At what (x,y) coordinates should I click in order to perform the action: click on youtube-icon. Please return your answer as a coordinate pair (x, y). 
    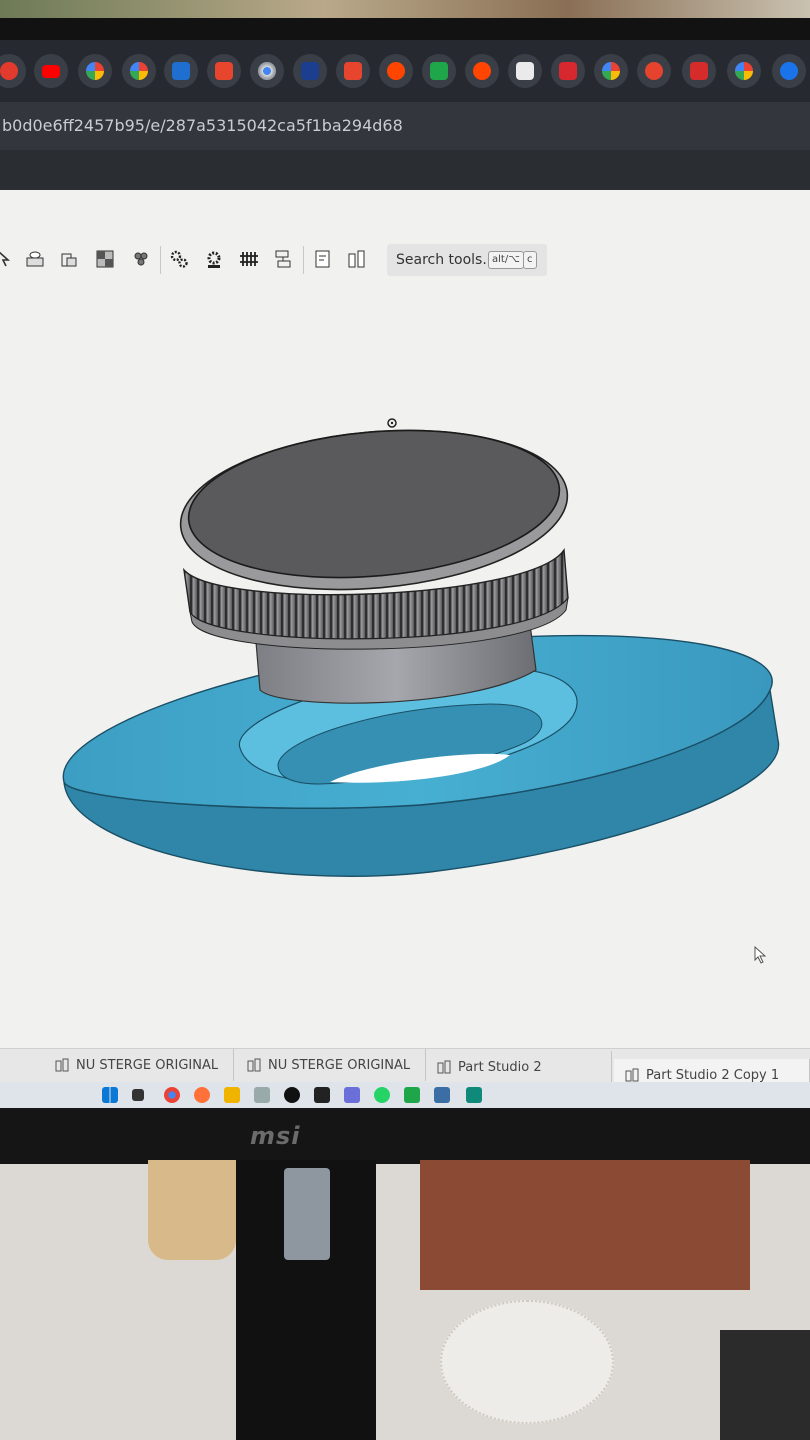
    Looking at the image, I should click on (51, 71).